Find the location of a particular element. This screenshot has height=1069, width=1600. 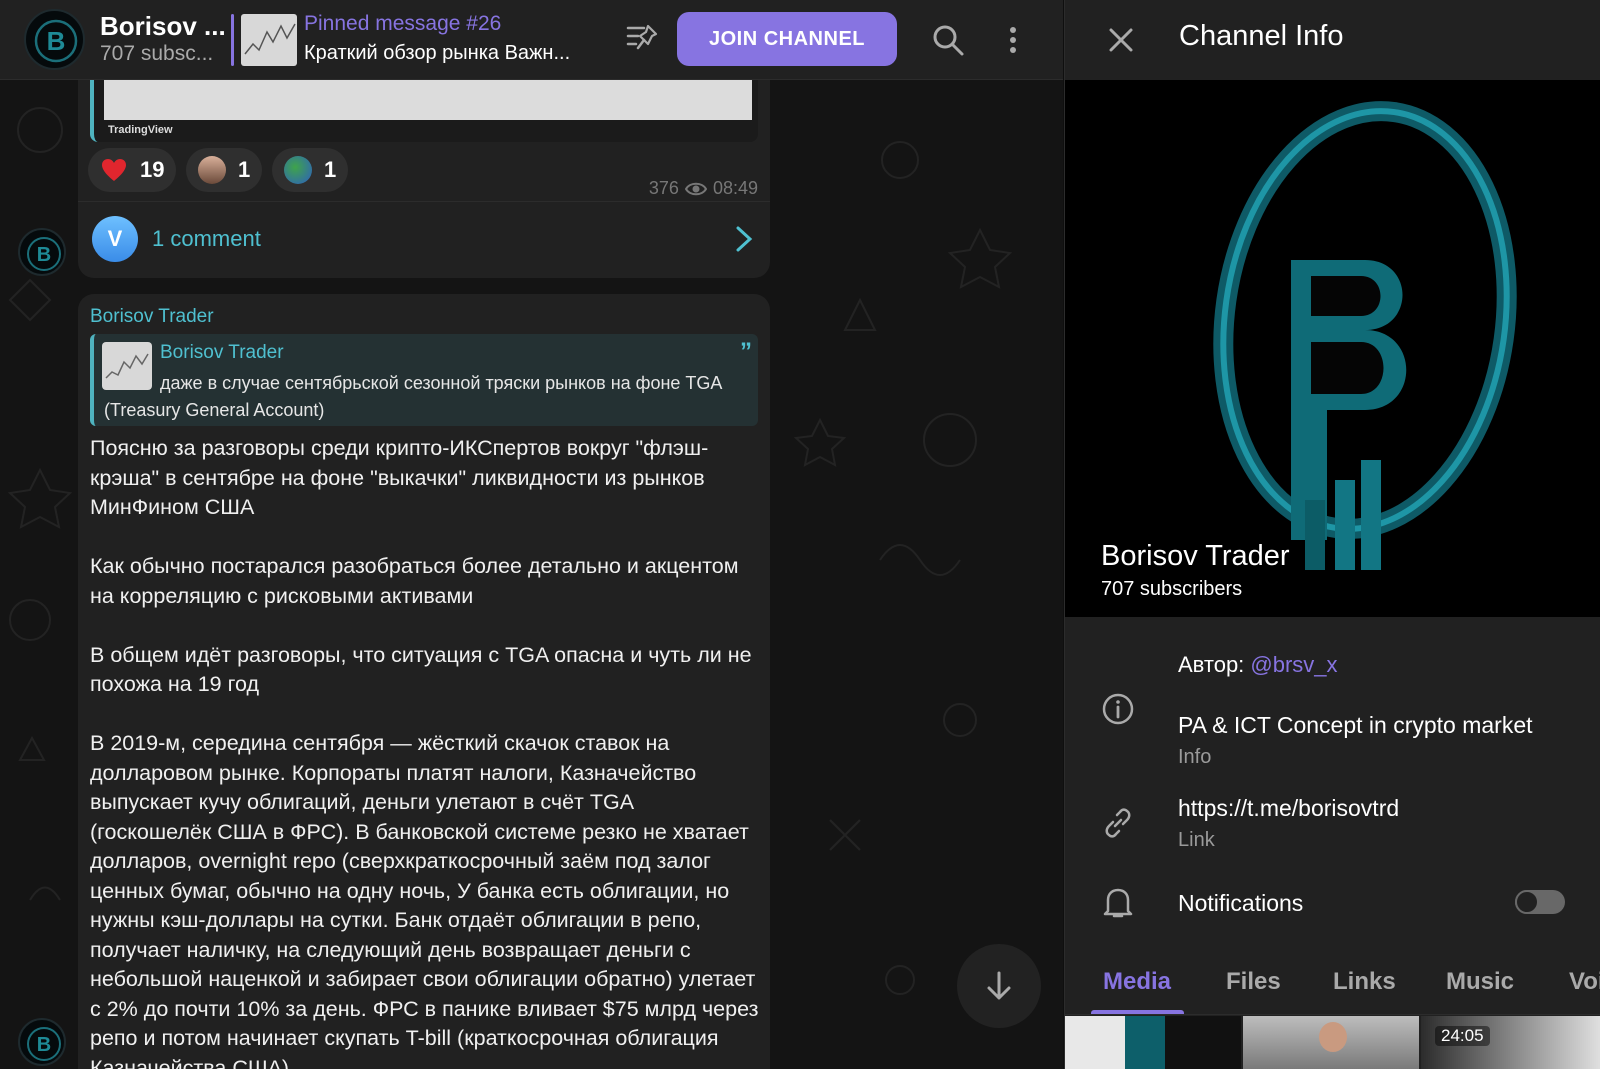

bell-icon is located at coordinates (1118, 903).